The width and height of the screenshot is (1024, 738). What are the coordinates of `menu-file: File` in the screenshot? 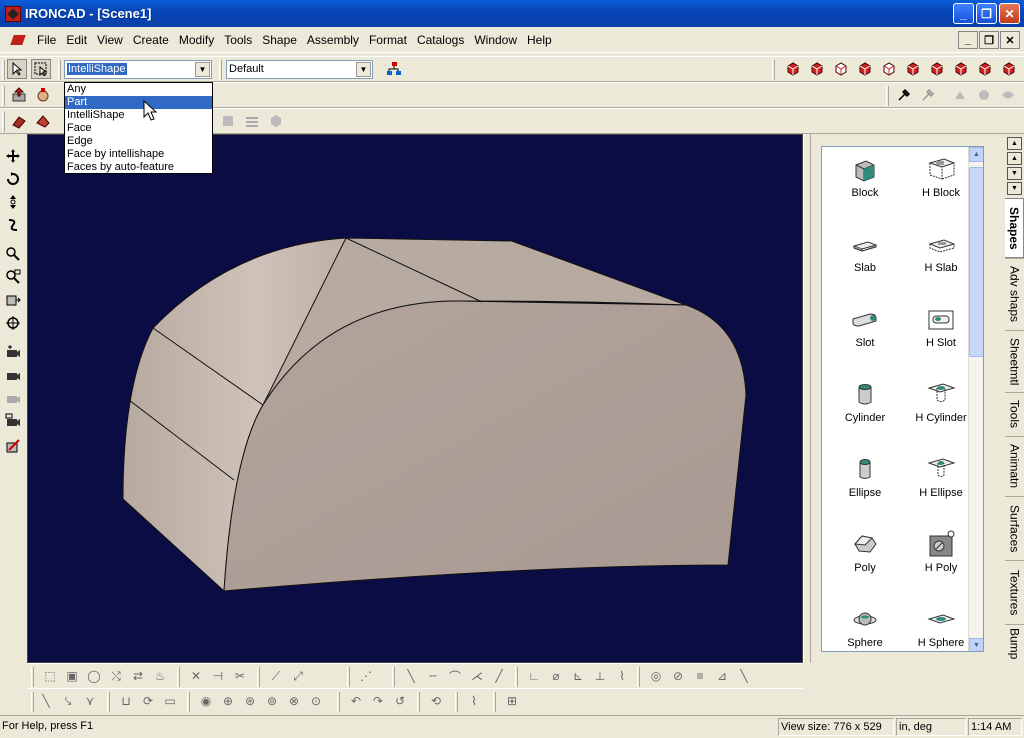 It's located at (46, 40).